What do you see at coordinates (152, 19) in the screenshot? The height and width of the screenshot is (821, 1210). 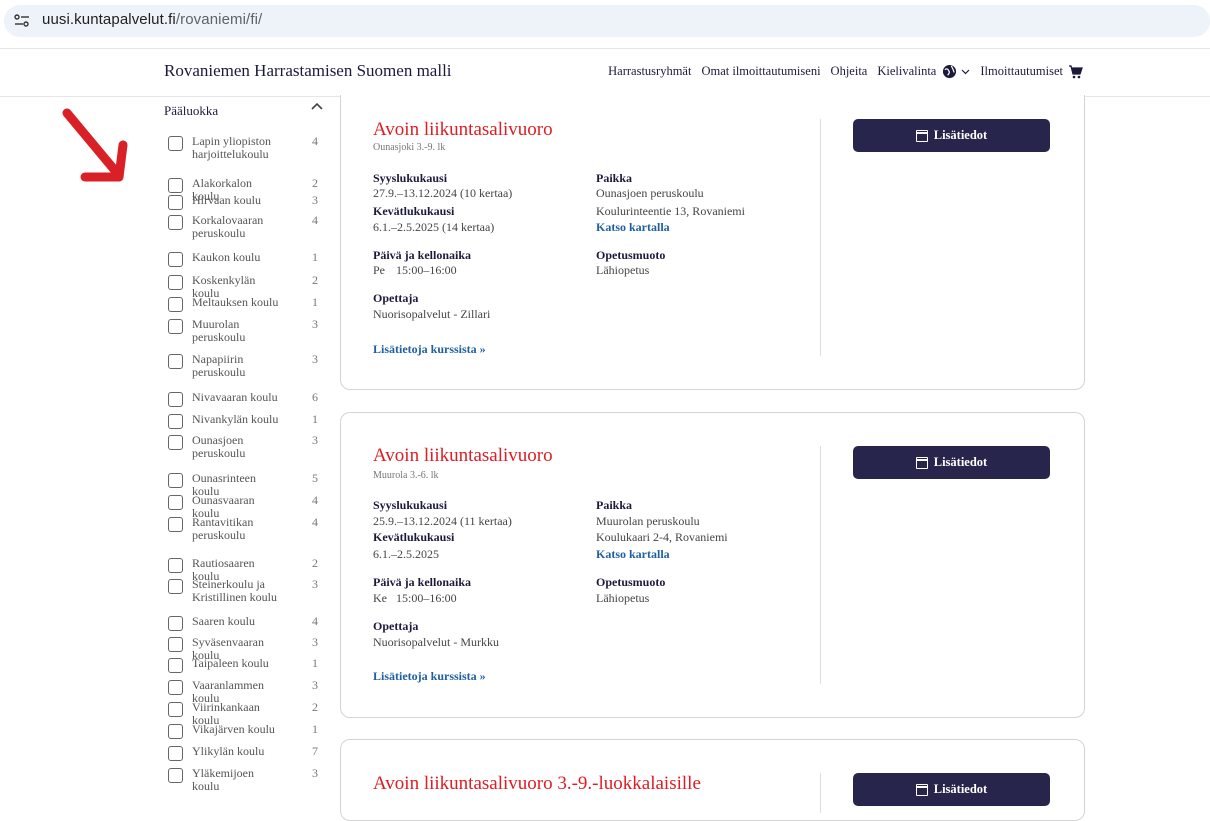 I see `url-text: uusi.kuntapalvelut.fi/rovaniemi/fi/` at bounding box center [152, 19].